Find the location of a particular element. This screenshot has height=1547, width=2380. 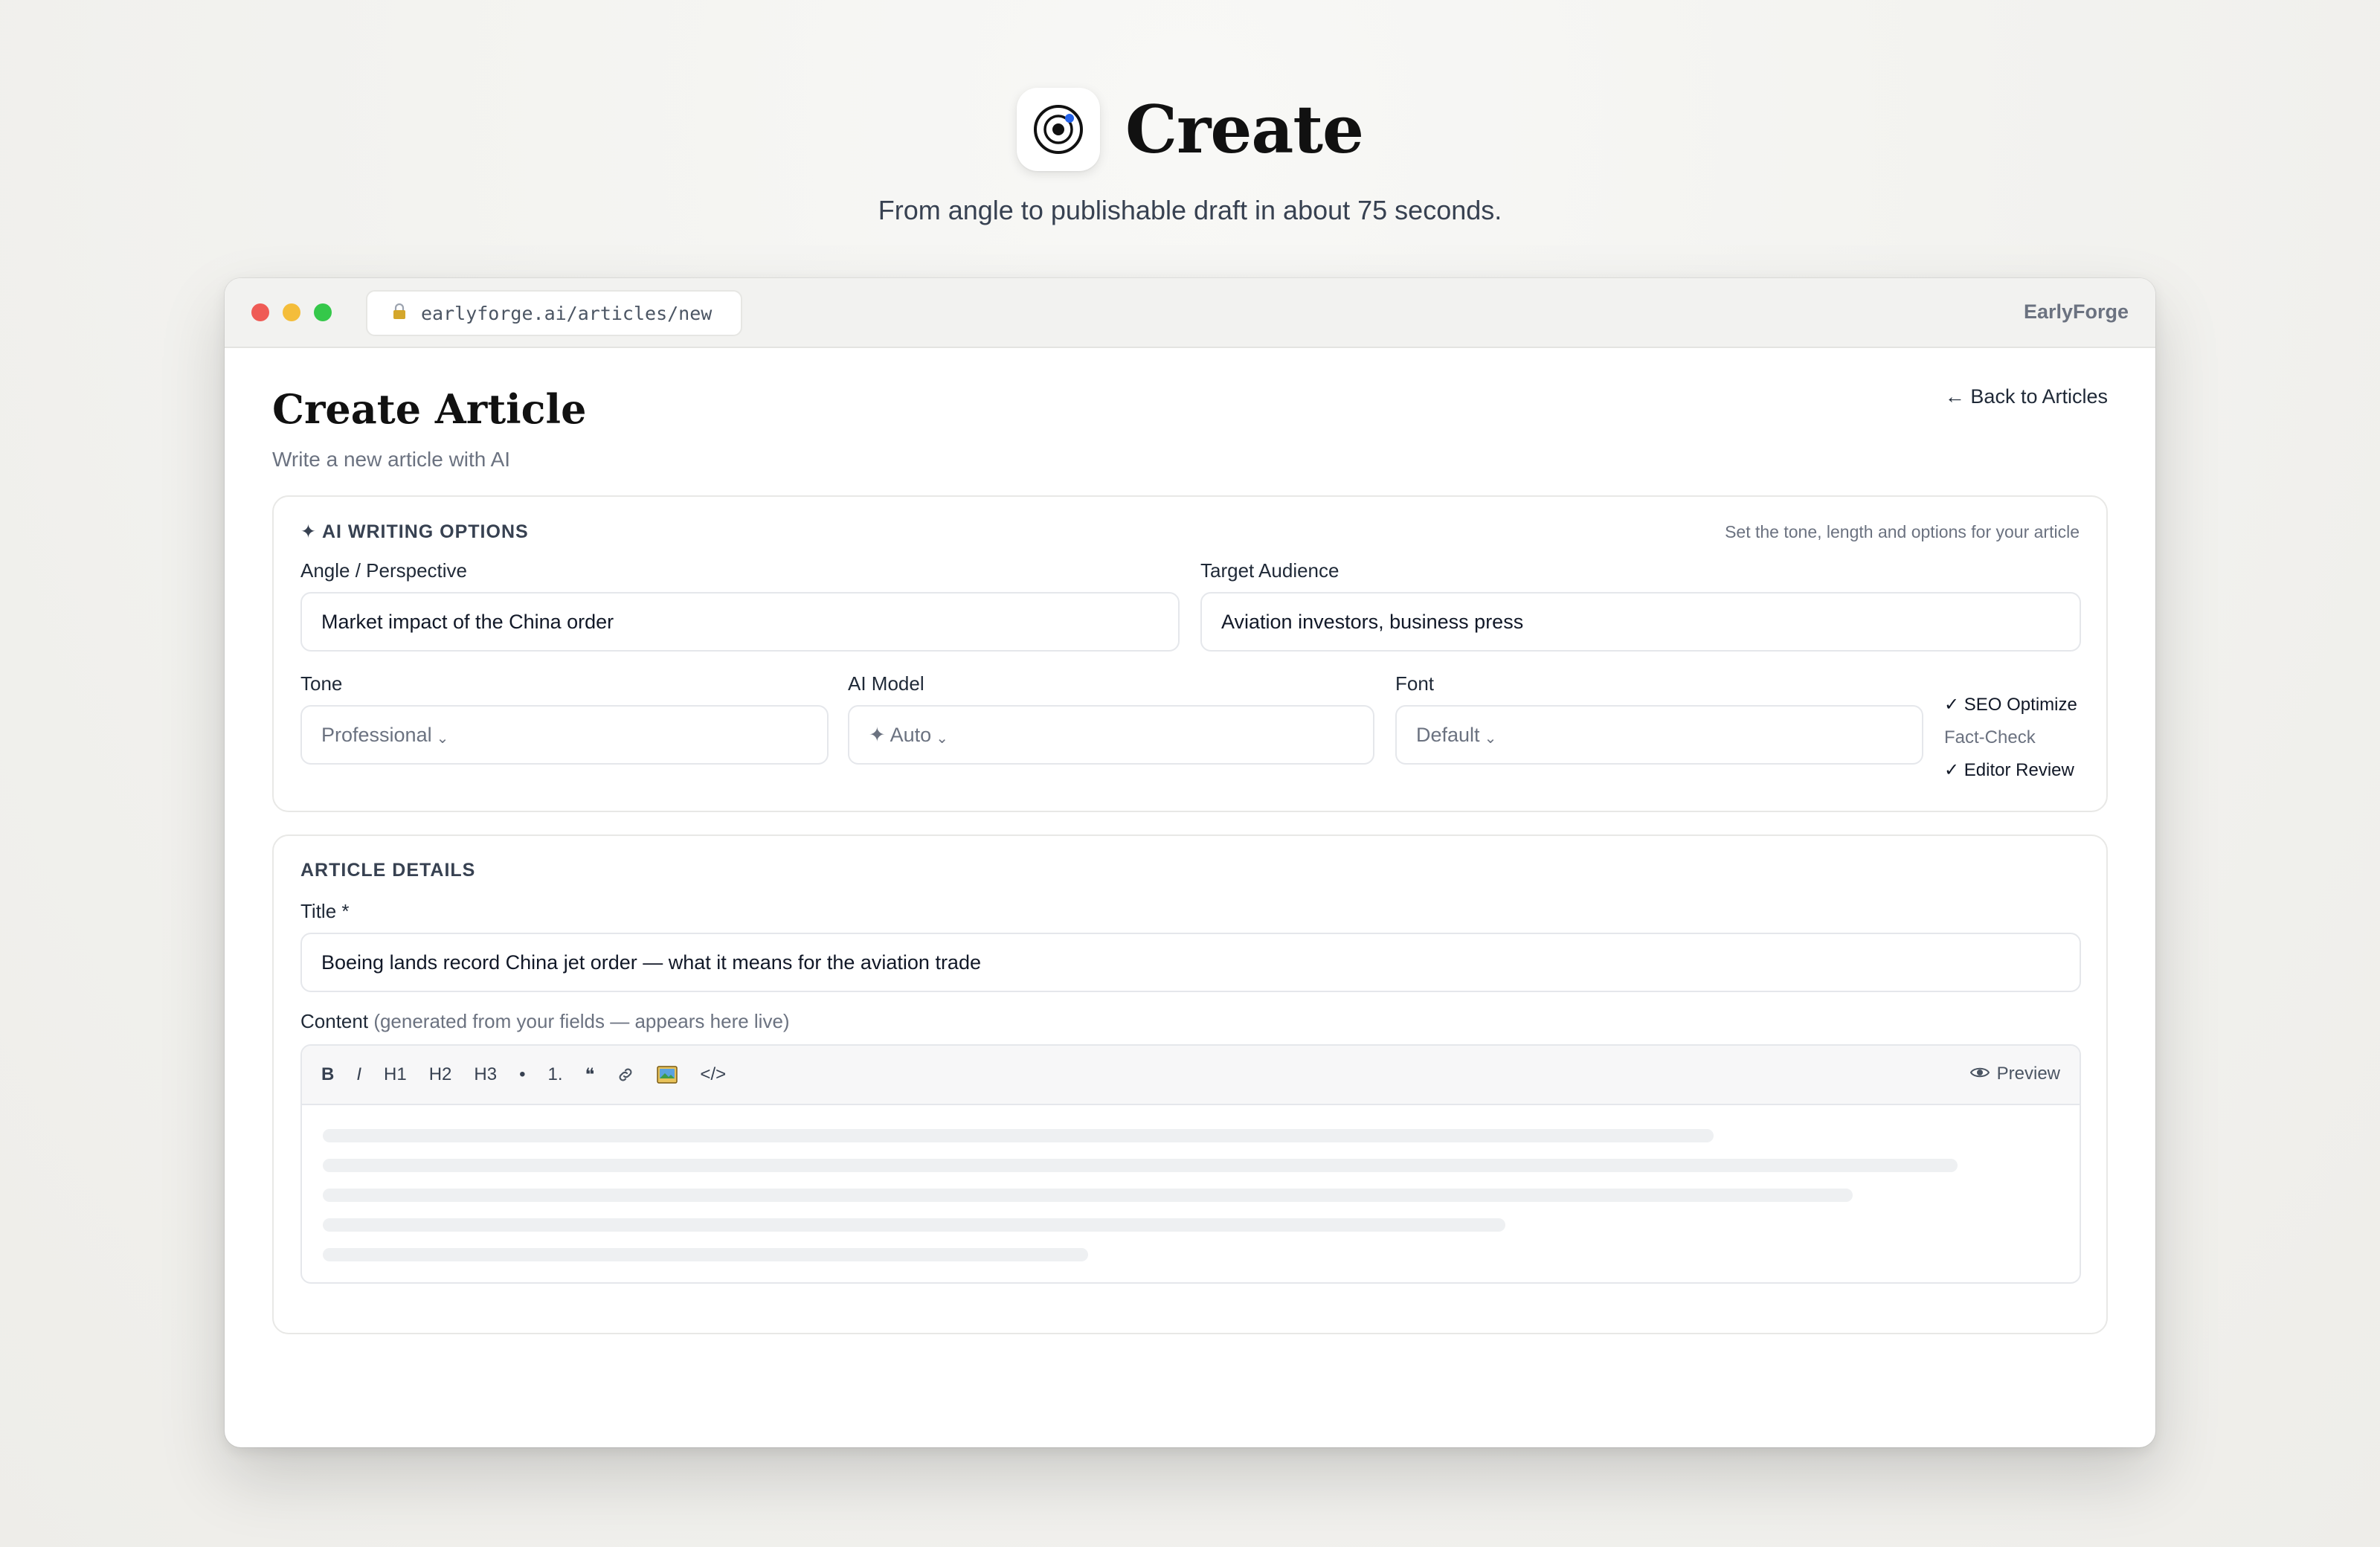

tone-label: Tone is located at coordinates (322, 684).